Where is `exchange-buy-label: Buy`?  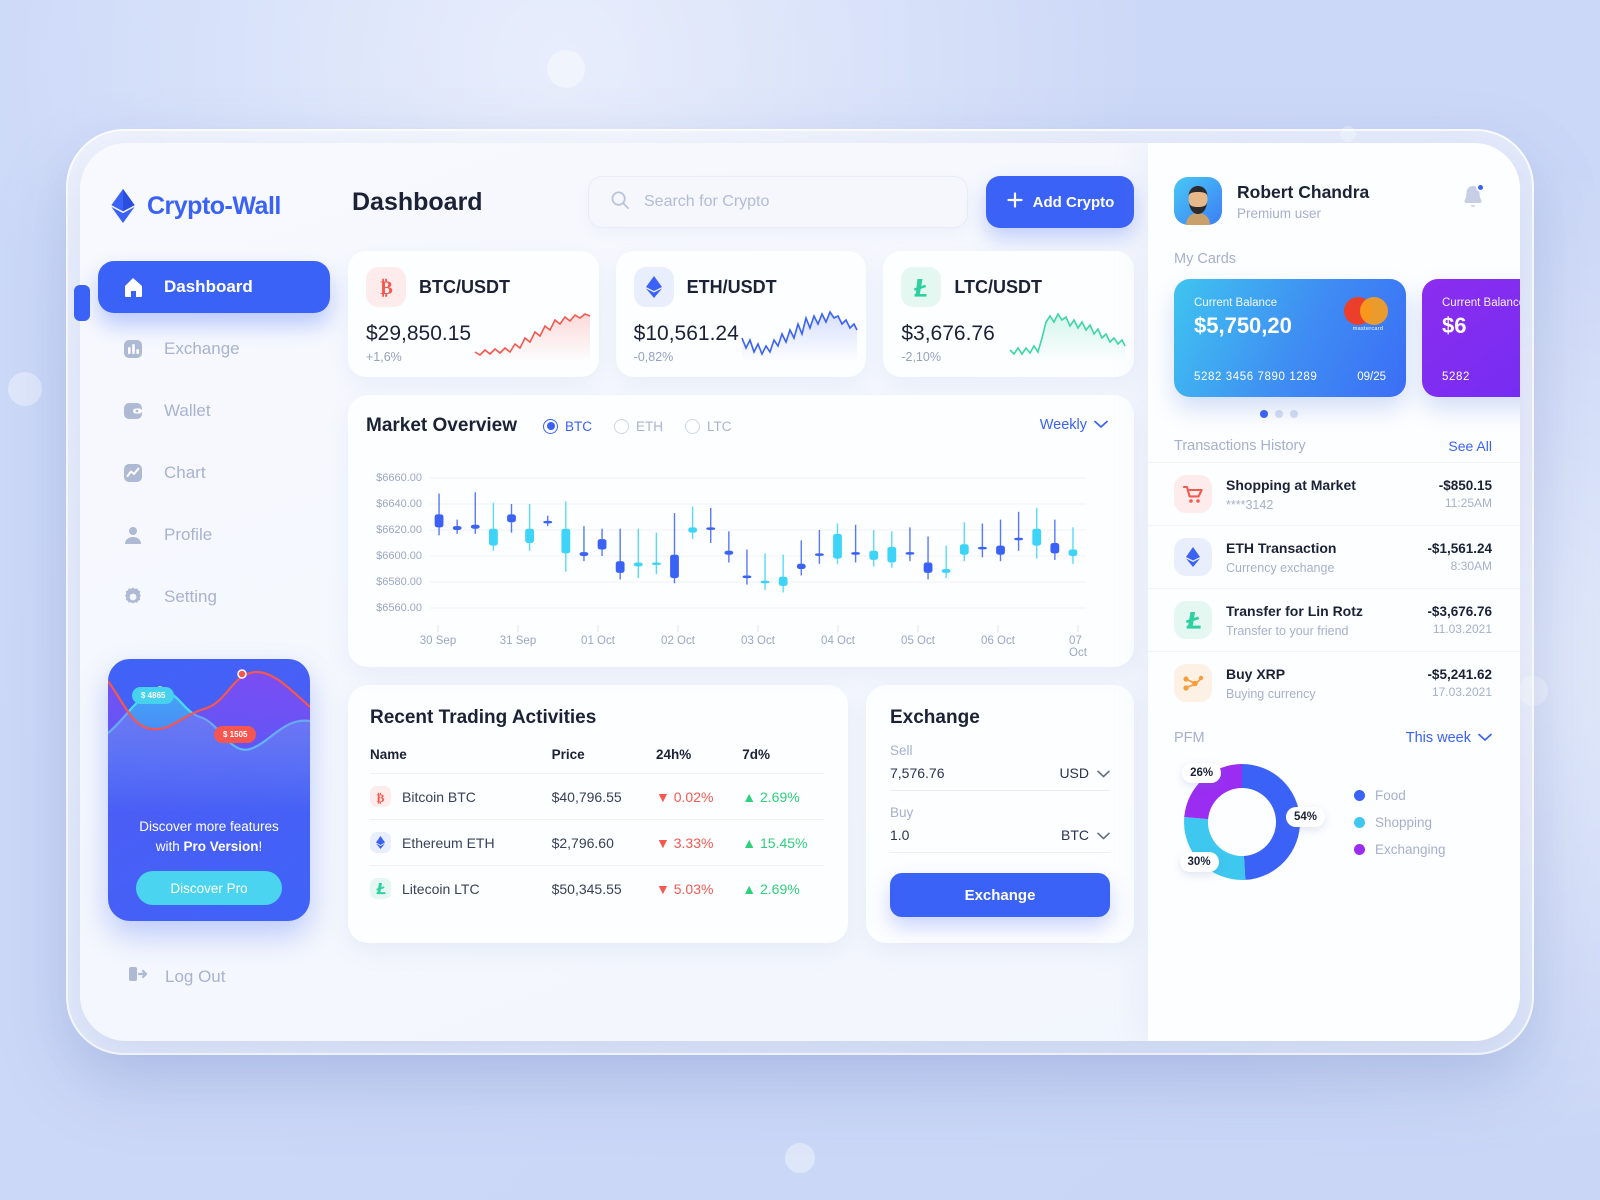
exchange-buy-label: Buy is located at coordinates (902, 812).